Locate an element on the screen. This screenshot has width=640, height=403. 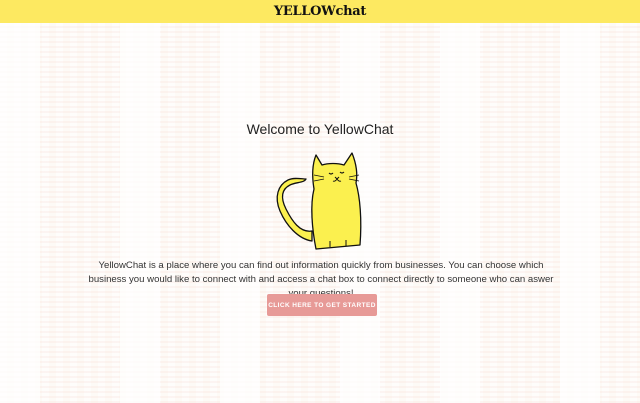
top-bar: YELLOWchat is located at coordinates (320, 11).